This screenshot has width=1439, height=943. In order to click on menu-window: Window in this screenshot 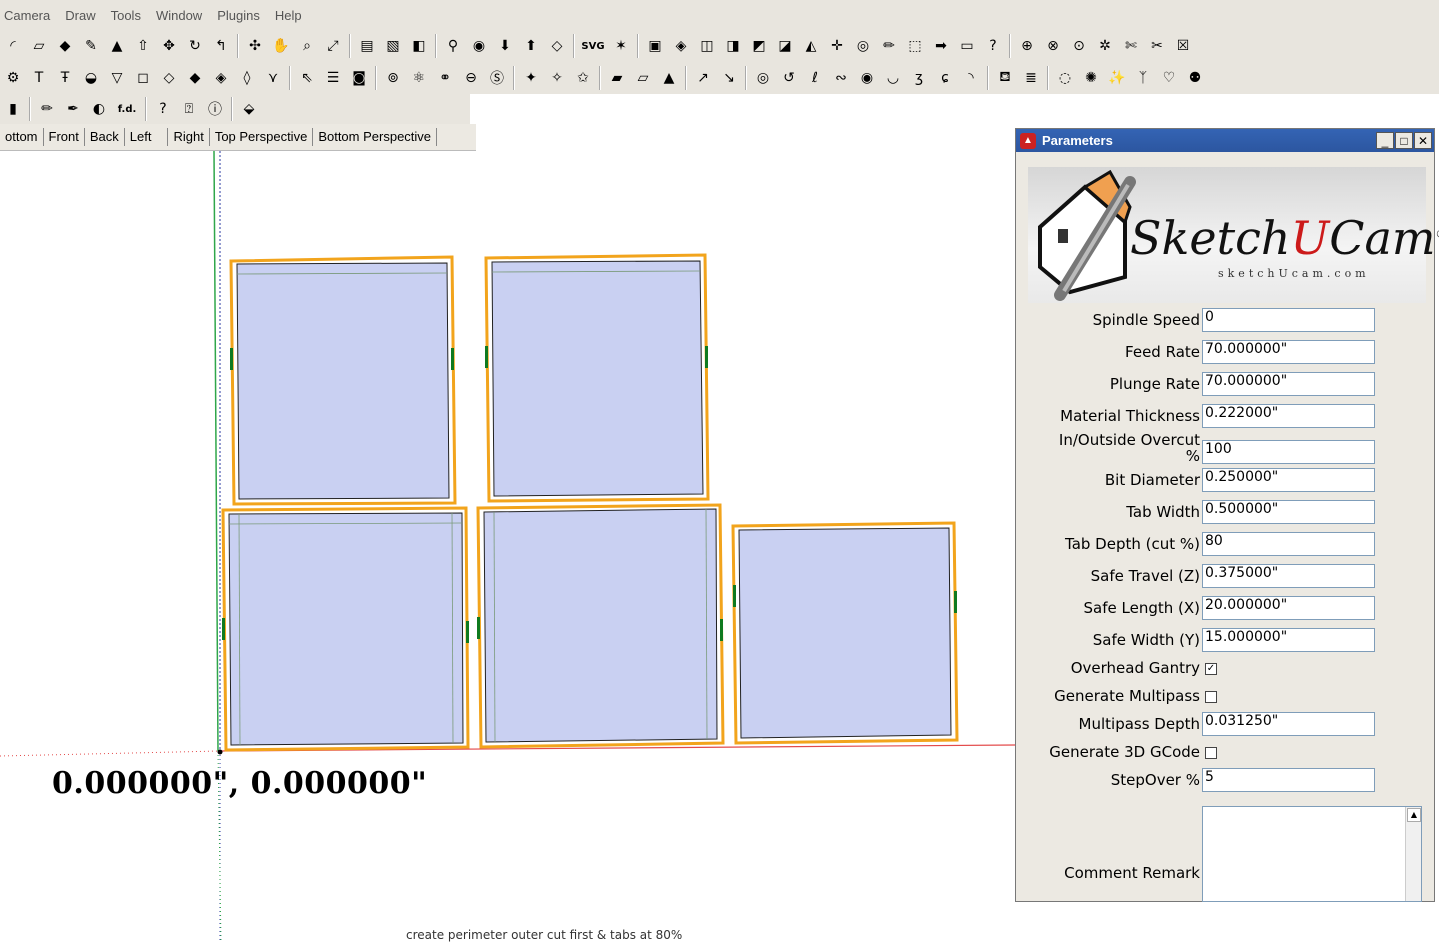, I will do `click(179, 15)`.